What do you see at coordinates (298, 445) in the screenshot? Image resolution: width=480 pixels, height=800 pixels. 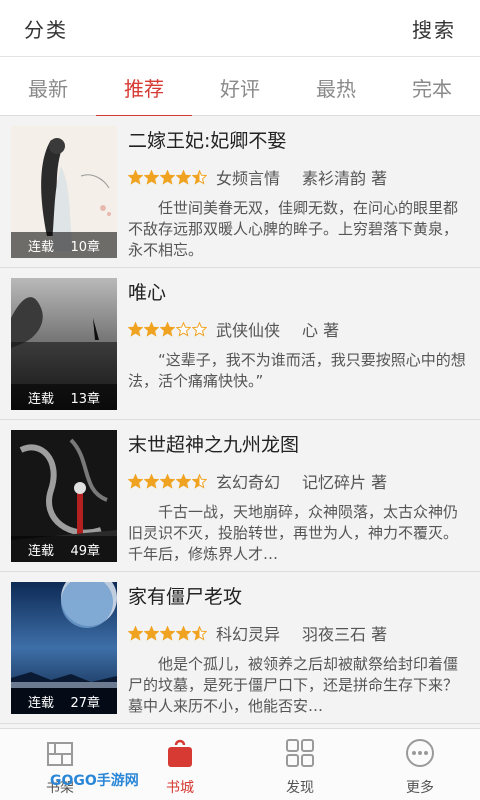 I see `book-title: 末世超神之九州龙图` at bounding box center [298, 445].